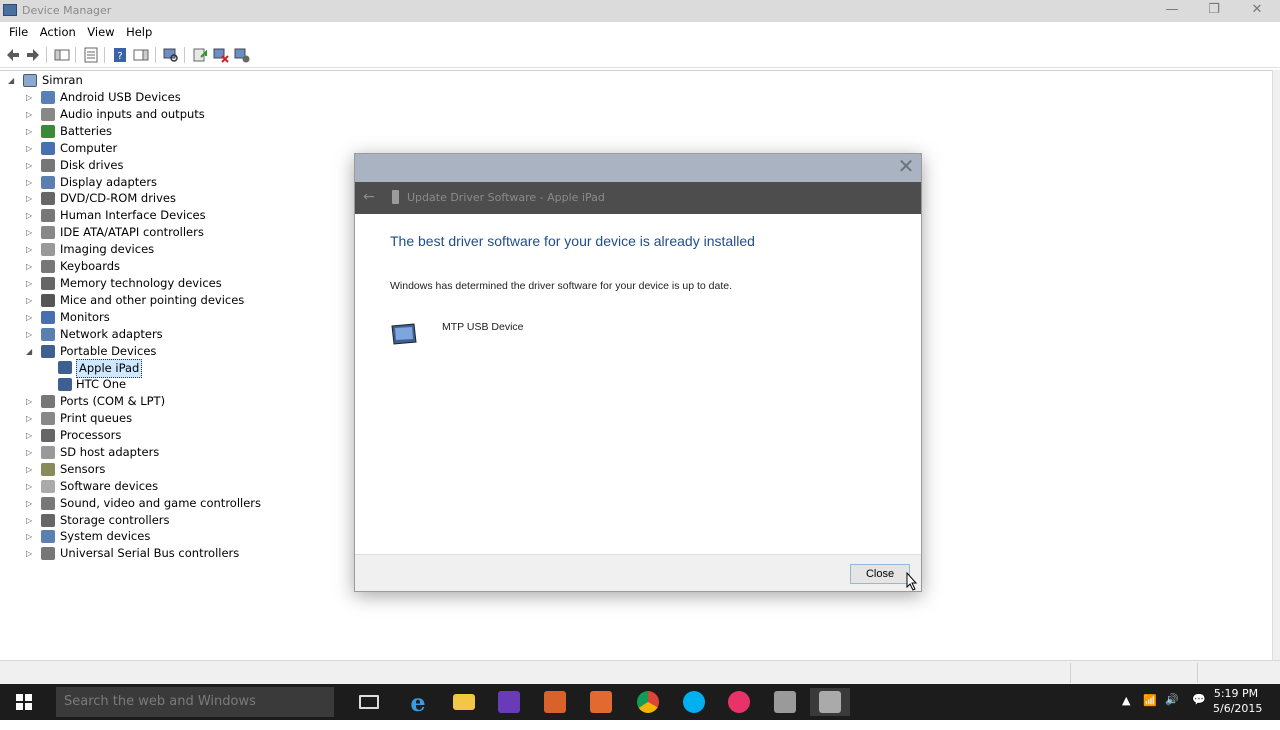  I want to click on processor-icon, so click(48, 435).